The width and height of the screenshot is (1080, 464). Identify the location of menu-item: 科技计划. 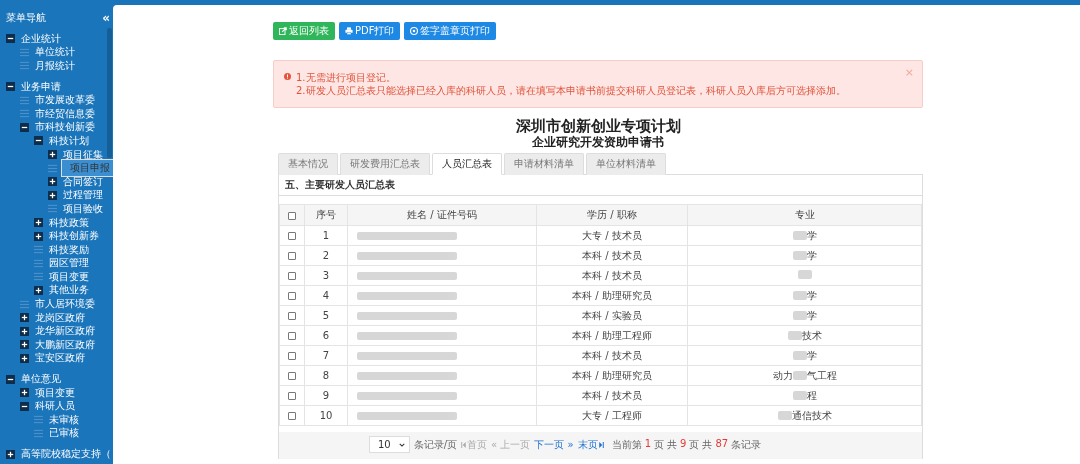
(69, 140).